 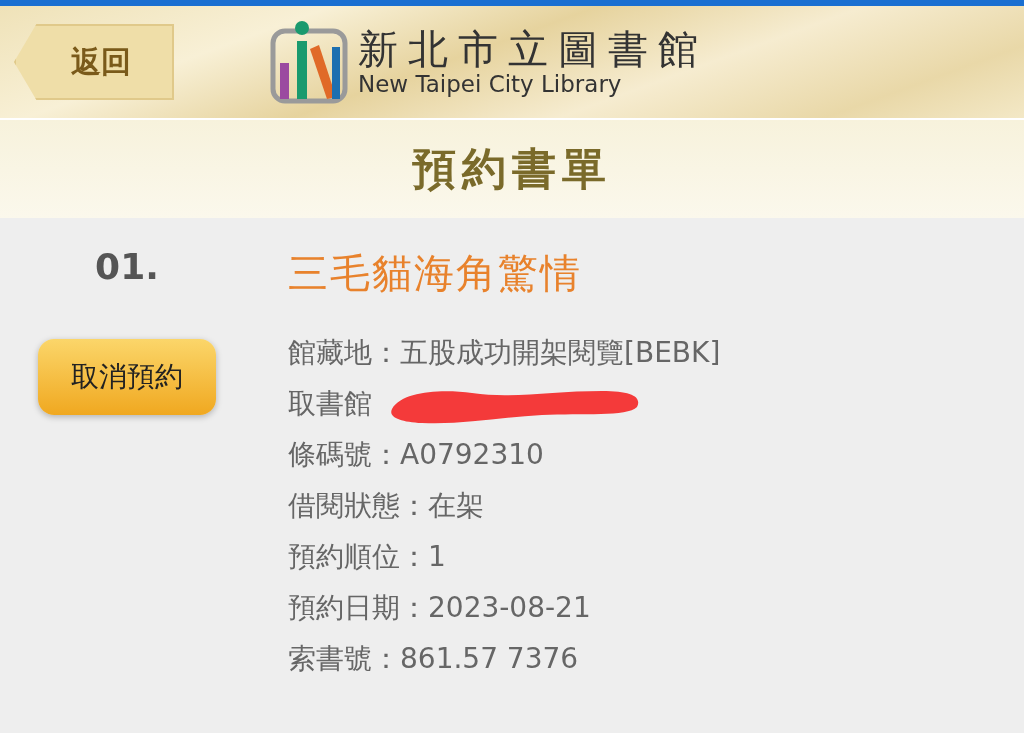 What do you see at coordinates (533, 49) in the screenshot?
I see `library-name: 新北市立圖書館` at bounding box center [533, 49].